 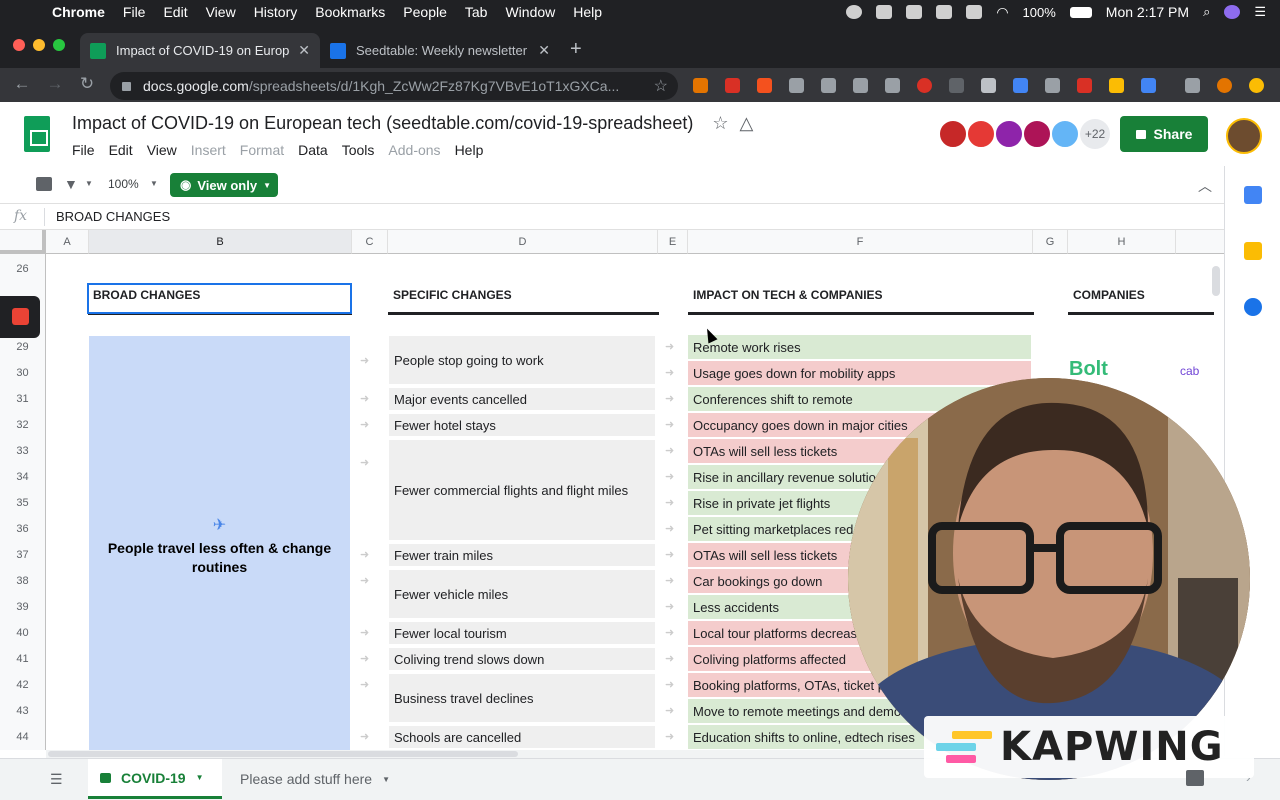 I want to click on row-header: 35, so click(x=23, y=503).